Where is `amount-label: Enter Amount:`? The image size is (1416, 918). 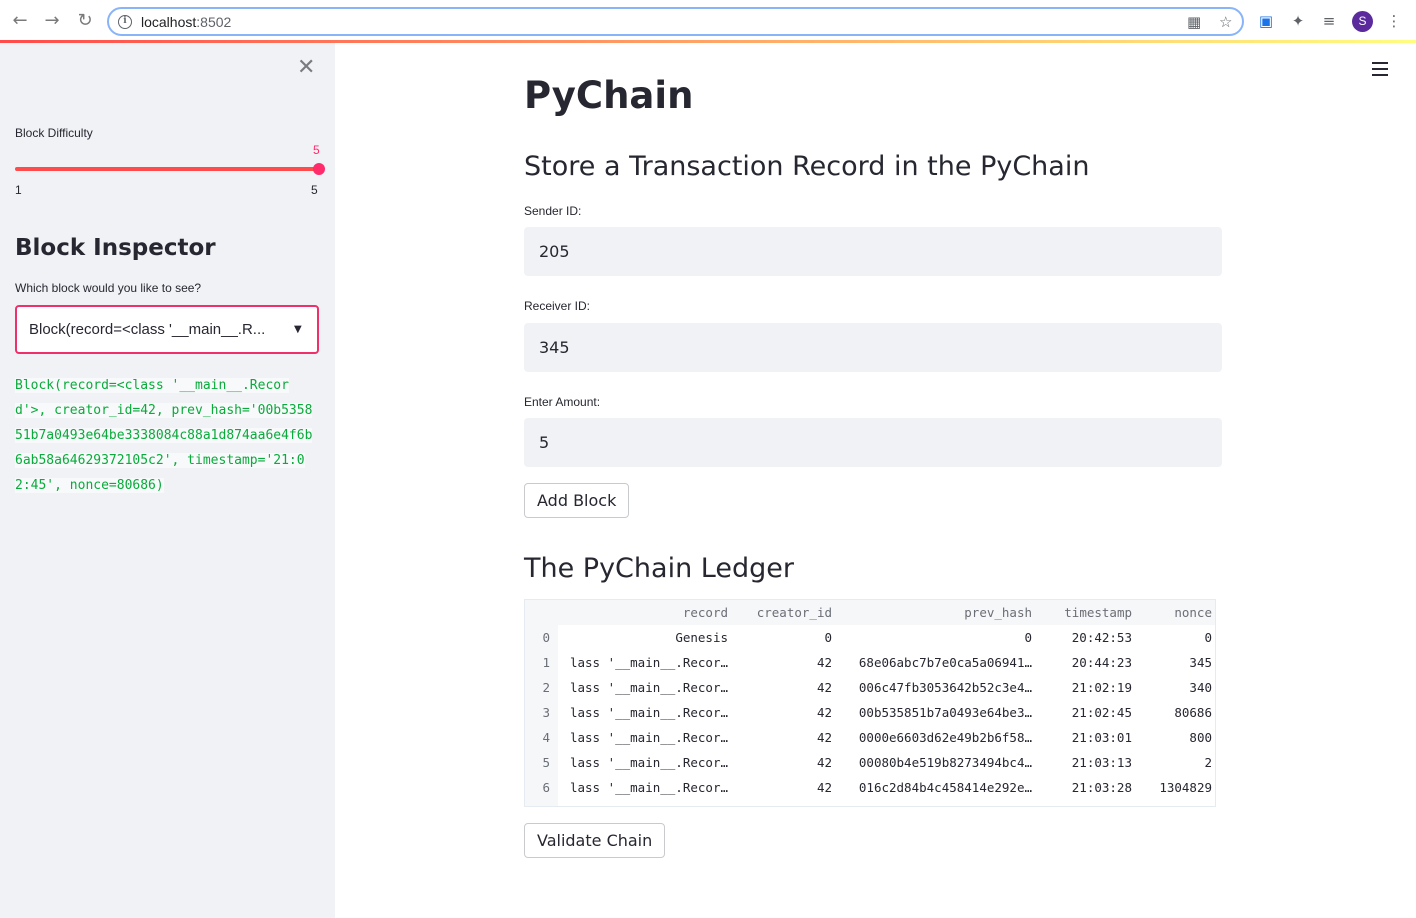 amount-label: Enter Amount: is located at coordinates (562, 402).